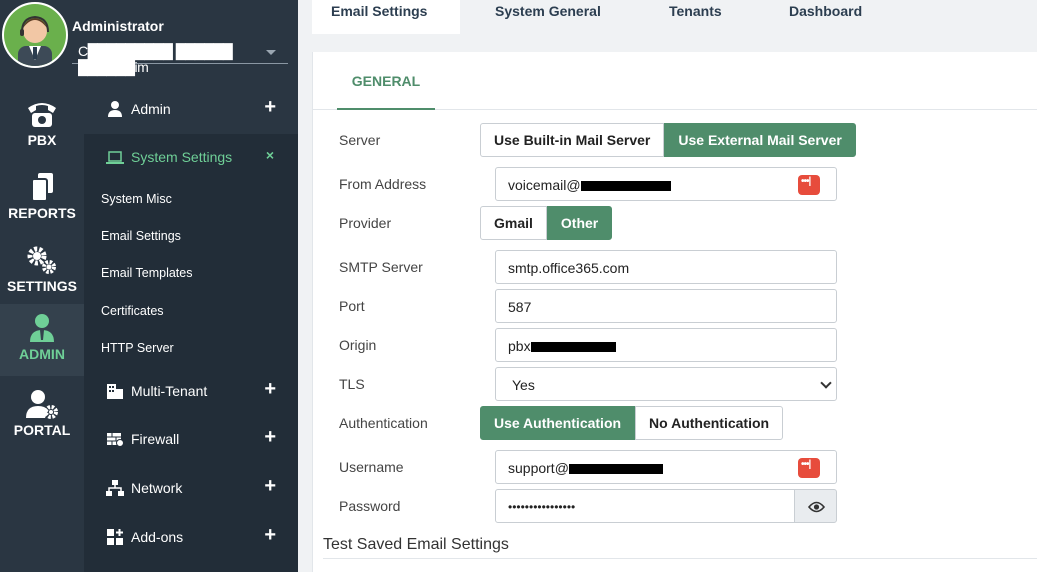  Describe the element at coordinates (169, 391) in the screenshot. I see `menu-multi-tenant-label: Multi-Tenant` at that location.